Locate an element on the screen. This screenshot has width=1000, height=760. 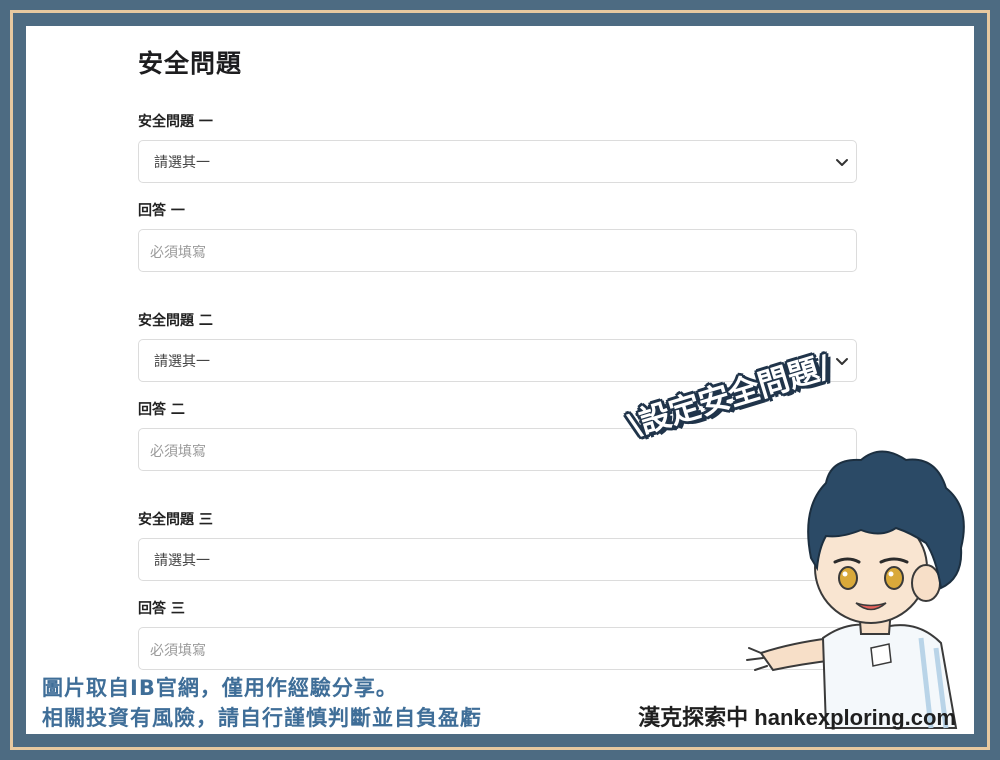
cartoon-mascot-illustration is located at coordinates (855, 589).